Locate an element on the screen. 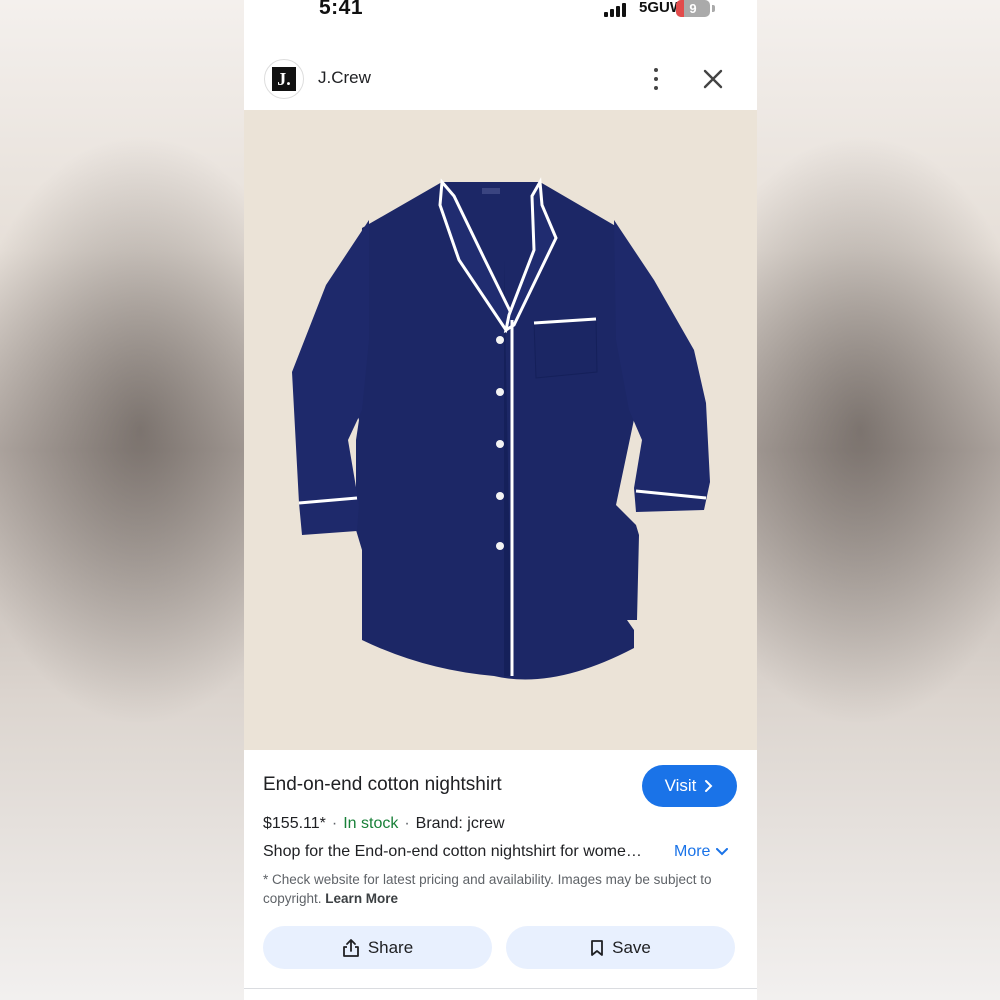  save-button: Save is located at coordinates (620, 947).